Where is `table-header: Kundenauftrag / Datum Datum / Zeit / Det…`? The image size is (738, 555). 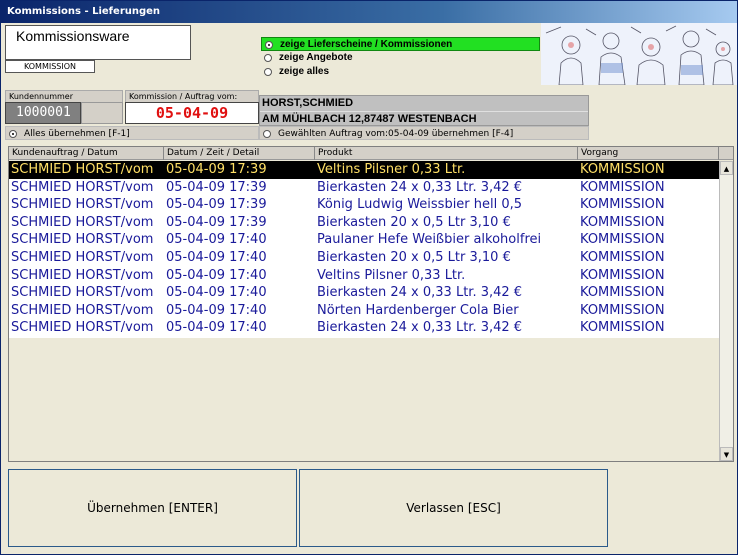
table-header: Kundenauftrag / Datum Datum / Zeit / Det… is located at coordinates (371, 153).